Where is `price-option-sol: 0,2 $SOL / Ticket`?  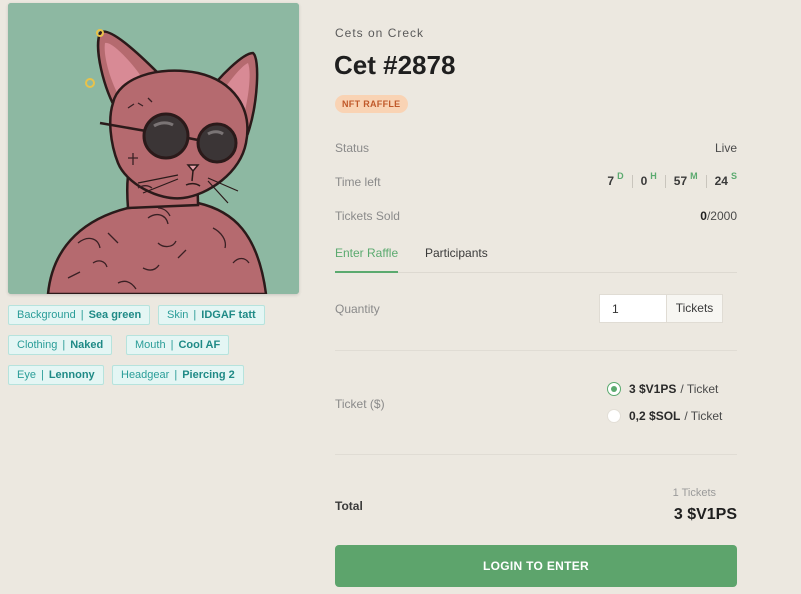 price-option-sol: 0,2 $SOL / Ticket is located at coordinates (664, 416).